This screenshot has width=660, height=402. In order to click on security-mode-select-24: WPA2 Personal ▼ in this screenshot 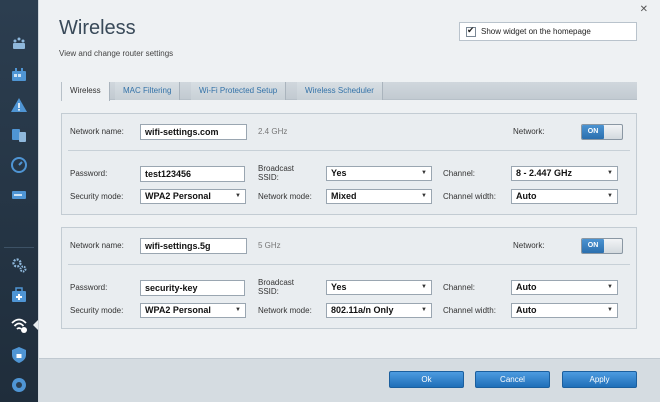, I will do `click(193, 196)`.